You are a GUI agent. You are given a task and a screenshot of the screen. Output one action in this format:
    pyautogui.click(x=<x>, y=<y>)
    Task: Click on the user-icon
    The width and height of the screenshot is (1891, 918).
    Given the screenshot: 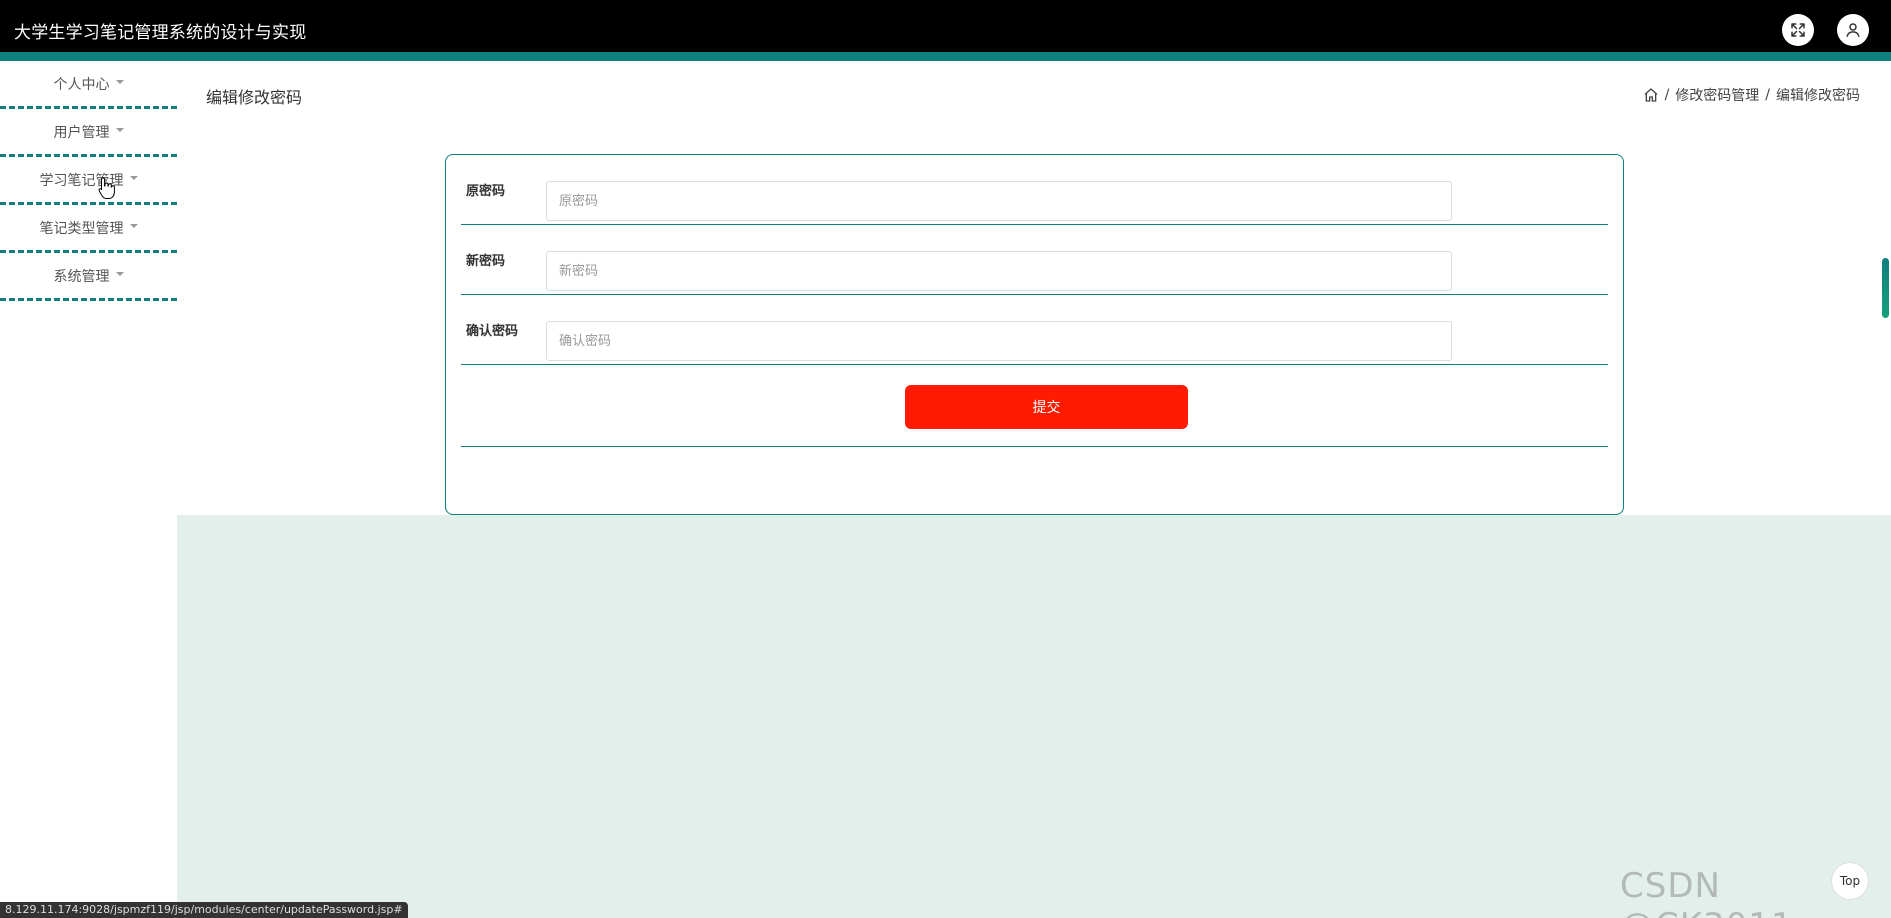 What is the action you would take?
    pyautogui.click(x=1853, y=30)
    